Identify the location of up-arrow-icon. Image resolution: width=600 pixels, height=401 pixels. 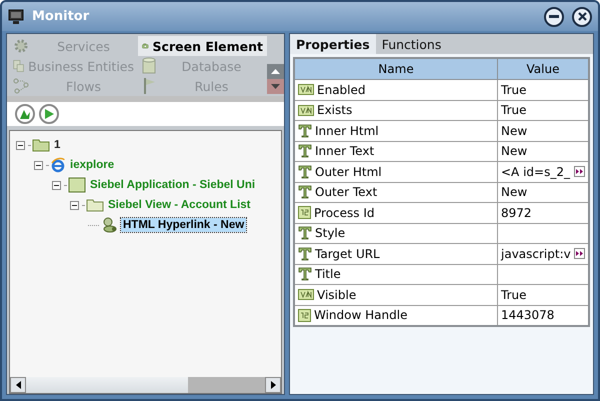
(275, 71).